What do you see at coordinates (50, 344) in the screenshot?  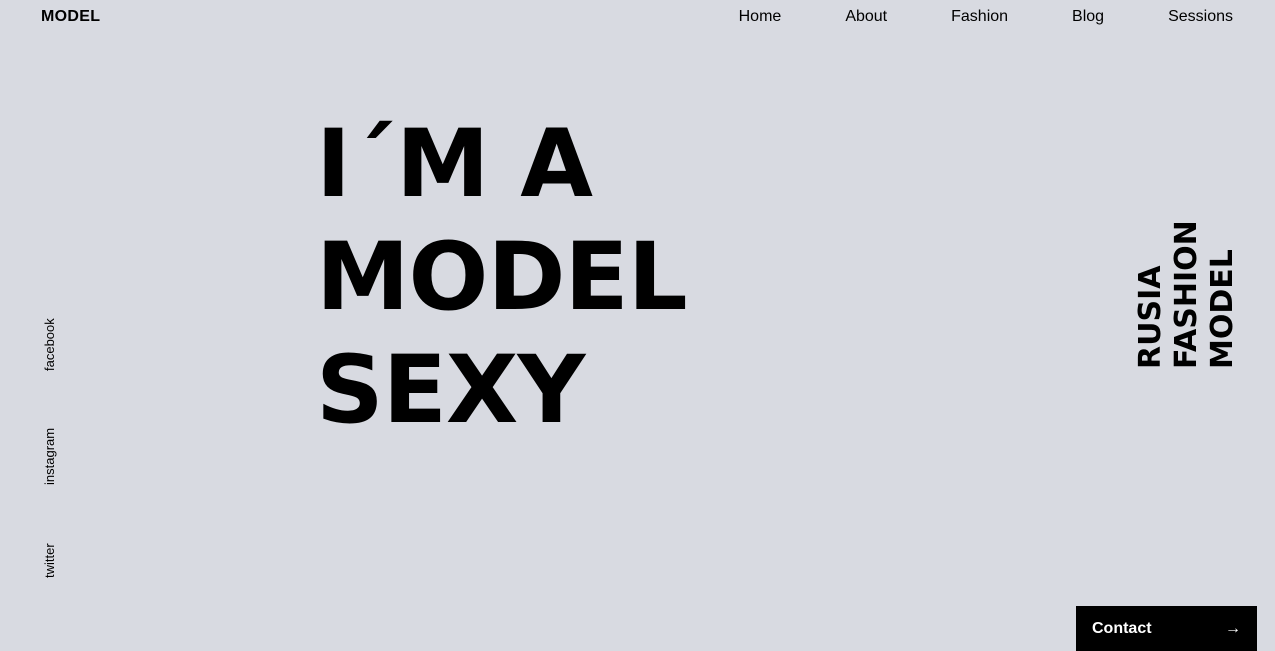 I see `social-facebook-link: facebook` at bounding box center [50, 344].